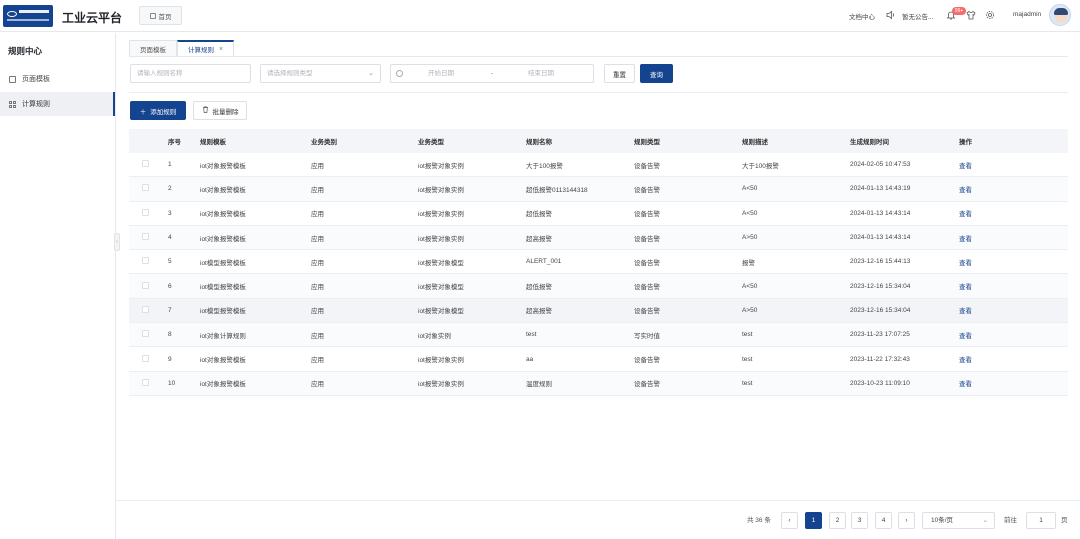  Describe the element at coordinates (170, 213) in the screenshot. I see `table-cell-no: 3` at that location.